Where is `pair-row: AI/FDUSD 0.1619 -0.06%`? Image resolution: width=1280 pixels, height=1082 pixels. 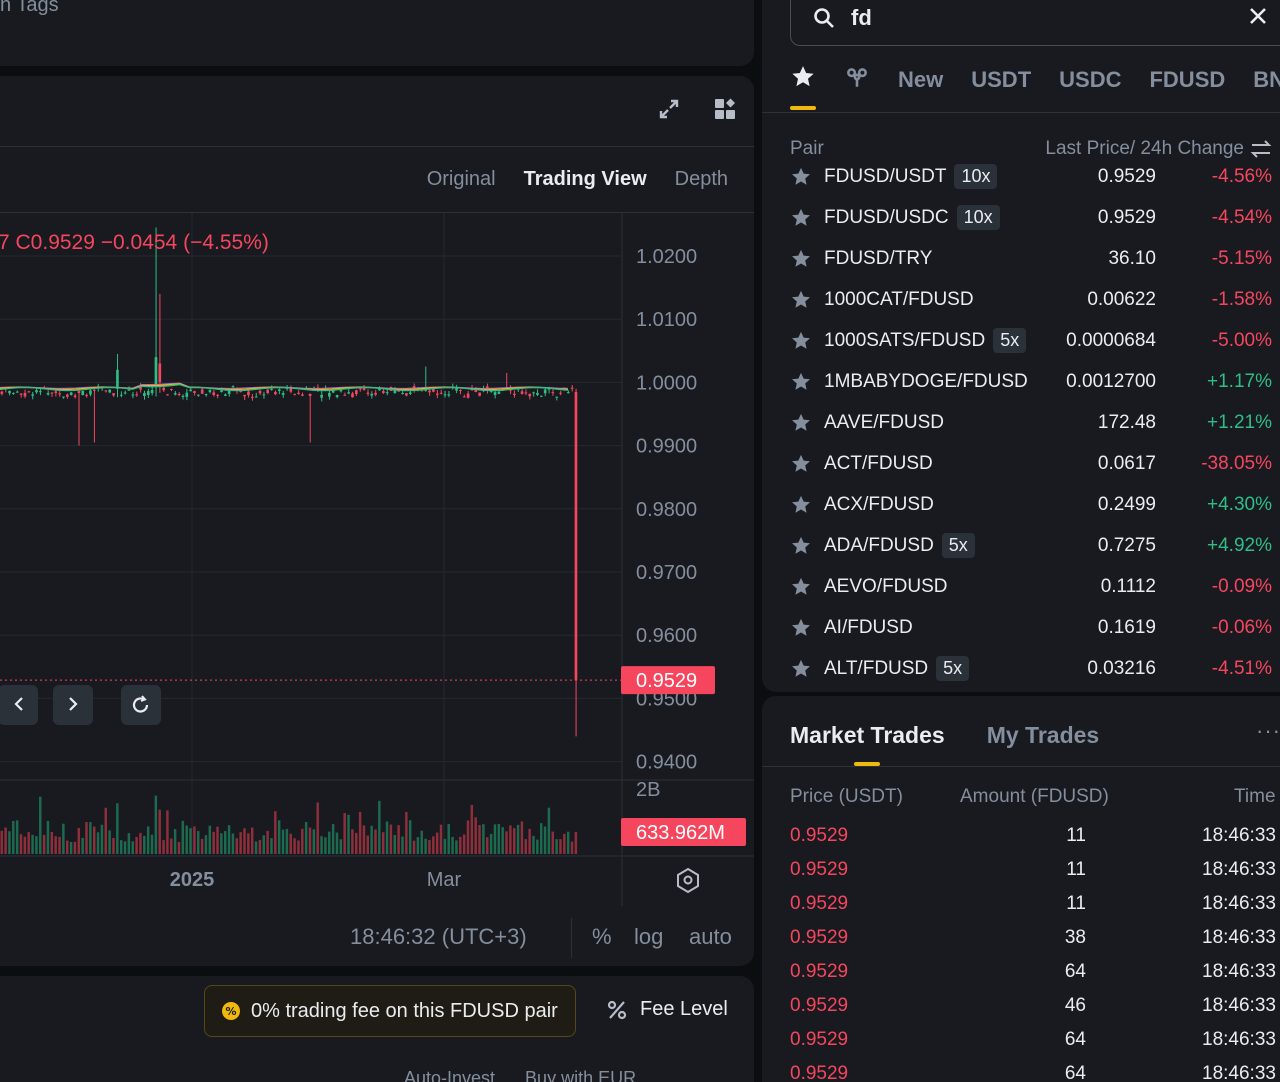 pair-row: AI/FDUSD 0.1619 -0.06% is located at coordinates (1031, 627).